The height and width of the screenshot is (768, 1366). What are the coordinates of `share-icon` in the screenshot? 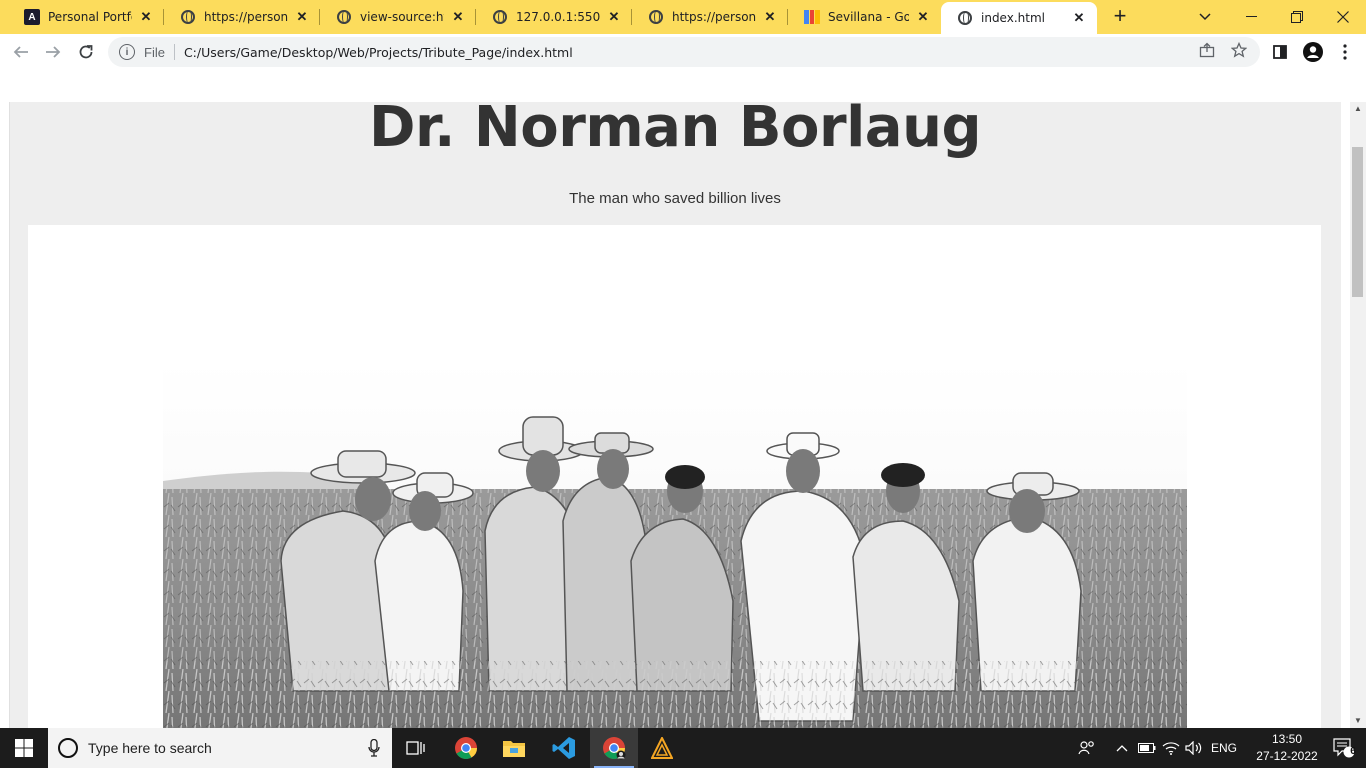 It's located at (1207, 50).